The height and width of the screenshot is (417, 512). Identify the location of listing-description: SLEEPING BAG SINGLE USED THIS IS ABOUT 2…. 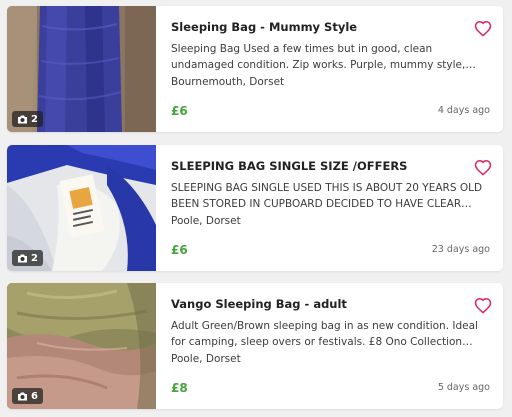
(327, 196).